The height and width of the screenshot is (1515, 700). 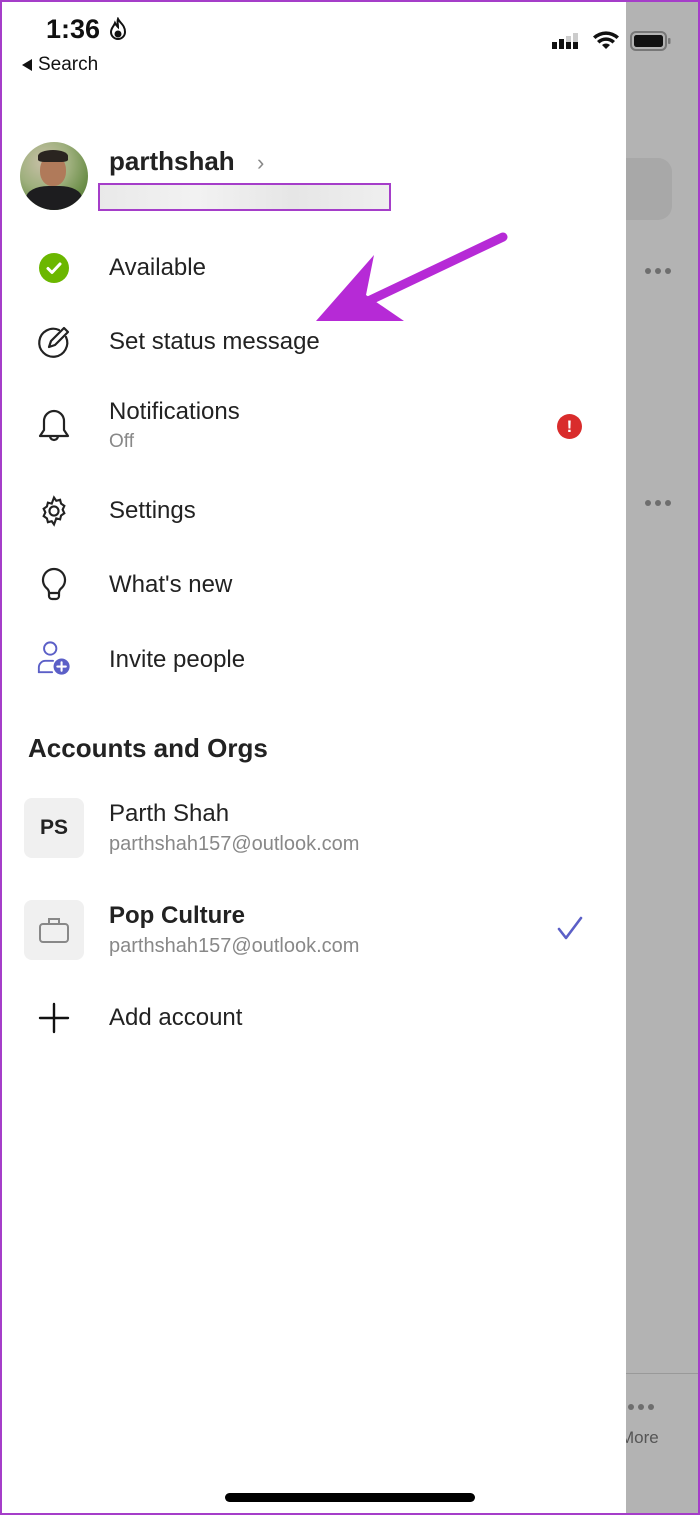 I want to click on dimmed-background, so click(x=663, y=757).